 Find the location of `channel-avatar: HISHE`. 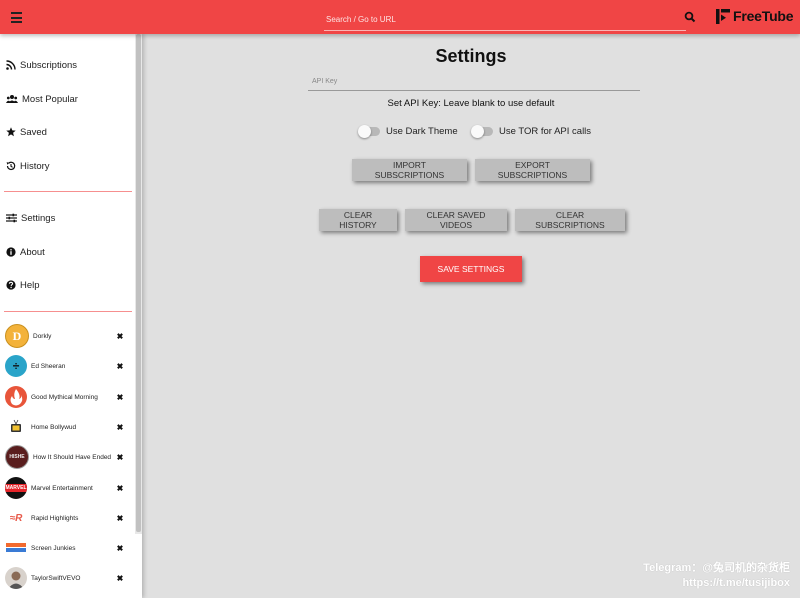

channel-avatar: HISHE is located at coordinates (17, 457).